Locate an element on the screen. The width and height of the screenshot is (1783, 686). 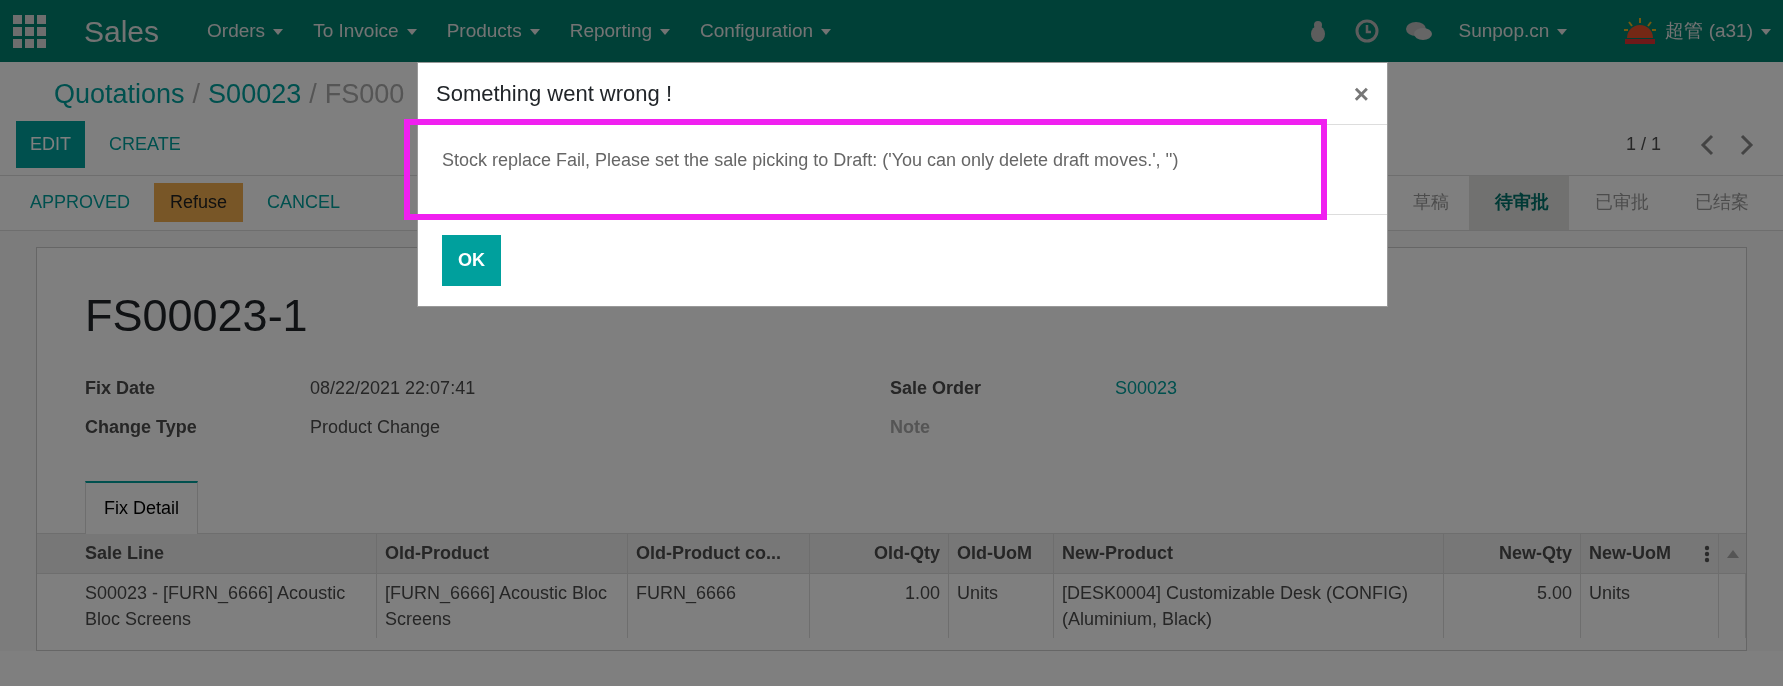
company-switcher: Sunpop.cn is located at coordinates (1513, 31).